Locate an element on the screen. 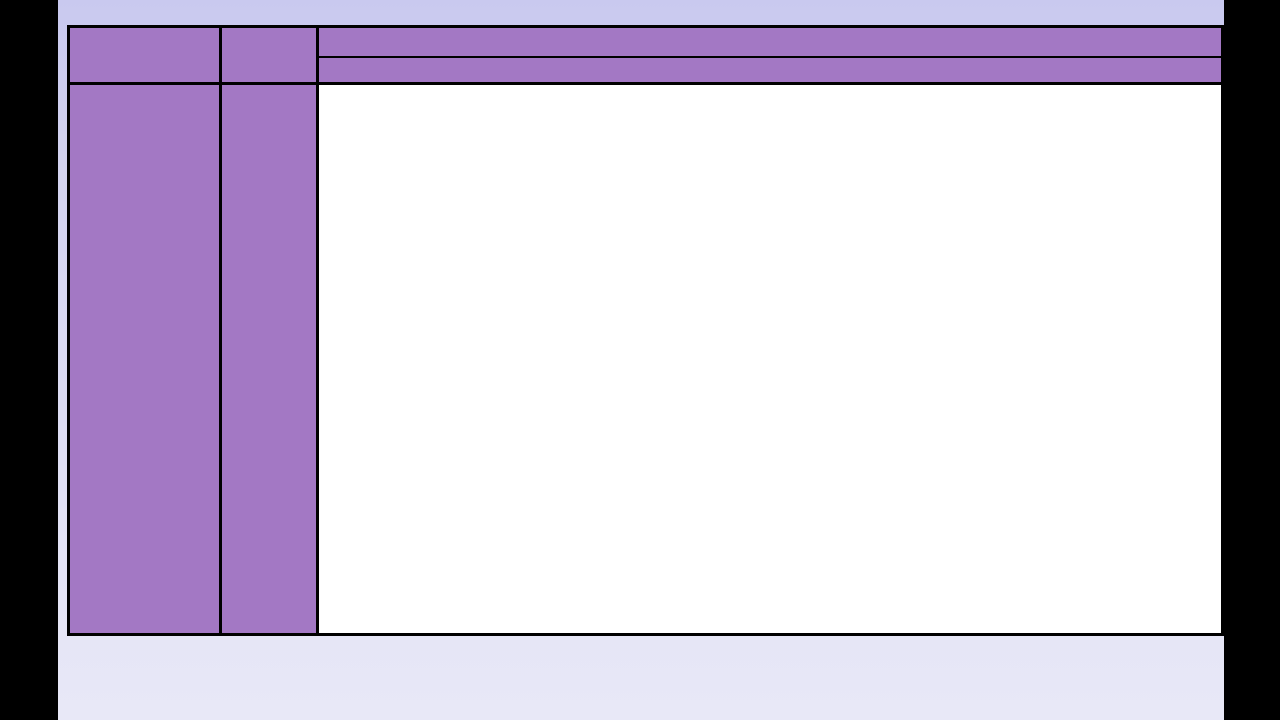 This screenshot has width=1280, height=720. task-name-header is located at coordinates (144, 56).